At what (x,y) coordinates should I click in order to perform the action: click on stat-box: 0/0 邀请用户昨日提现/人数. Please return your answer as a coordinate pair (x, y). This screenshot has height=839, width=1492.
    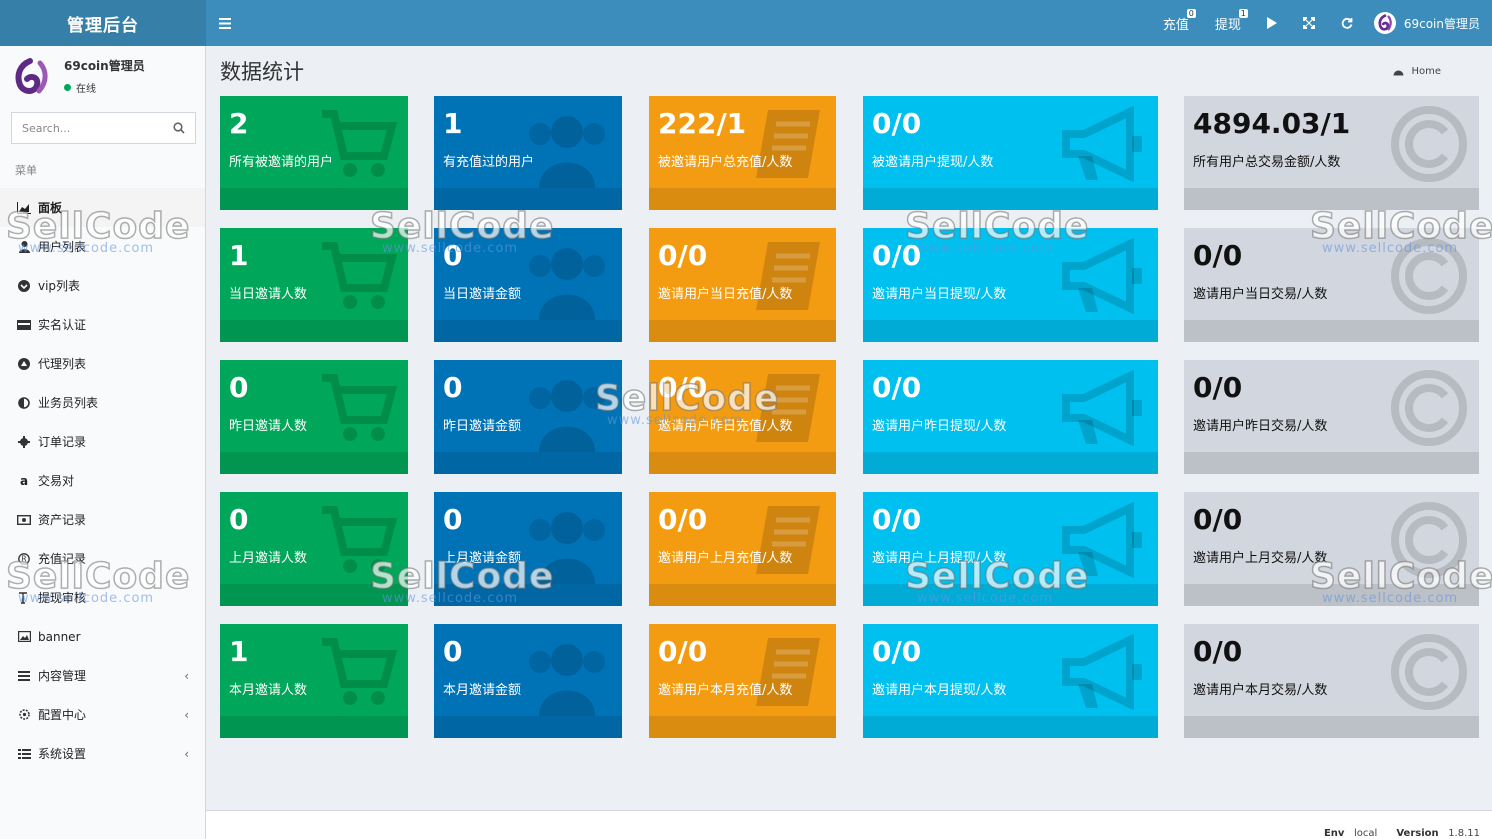
    Looking at the image, I should click on (1010, 417).